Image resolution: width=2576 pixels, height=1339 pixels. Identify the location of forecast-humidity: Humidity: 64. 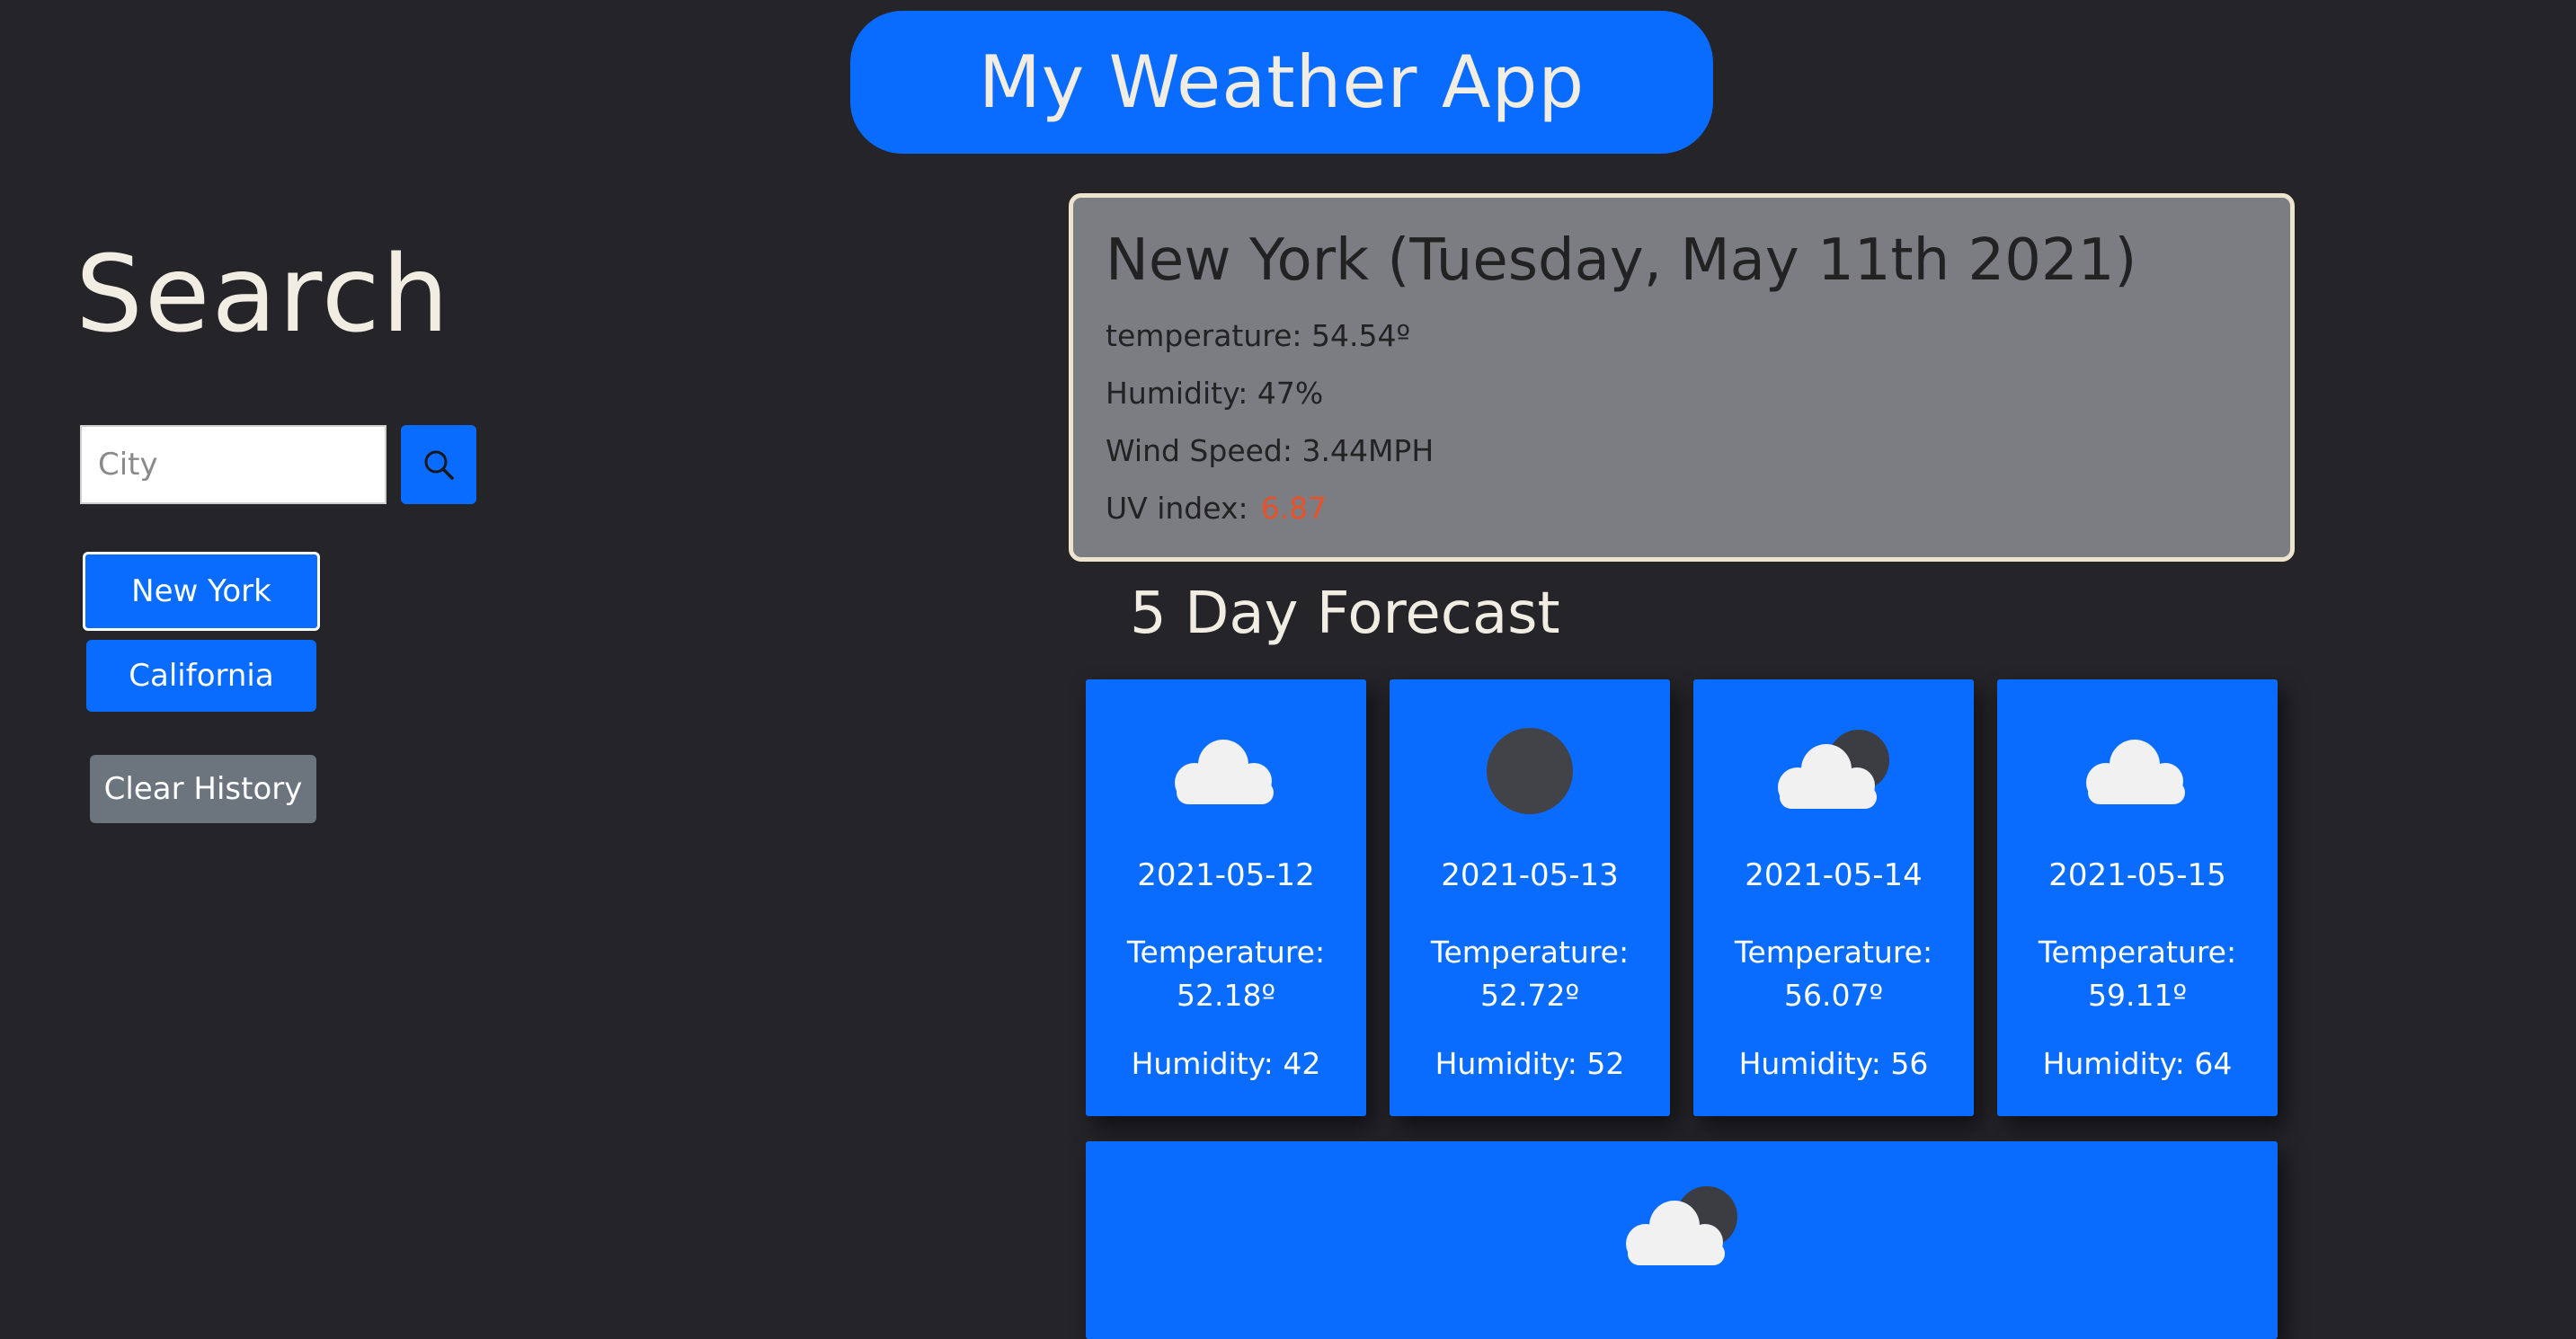
(2137, 1063).